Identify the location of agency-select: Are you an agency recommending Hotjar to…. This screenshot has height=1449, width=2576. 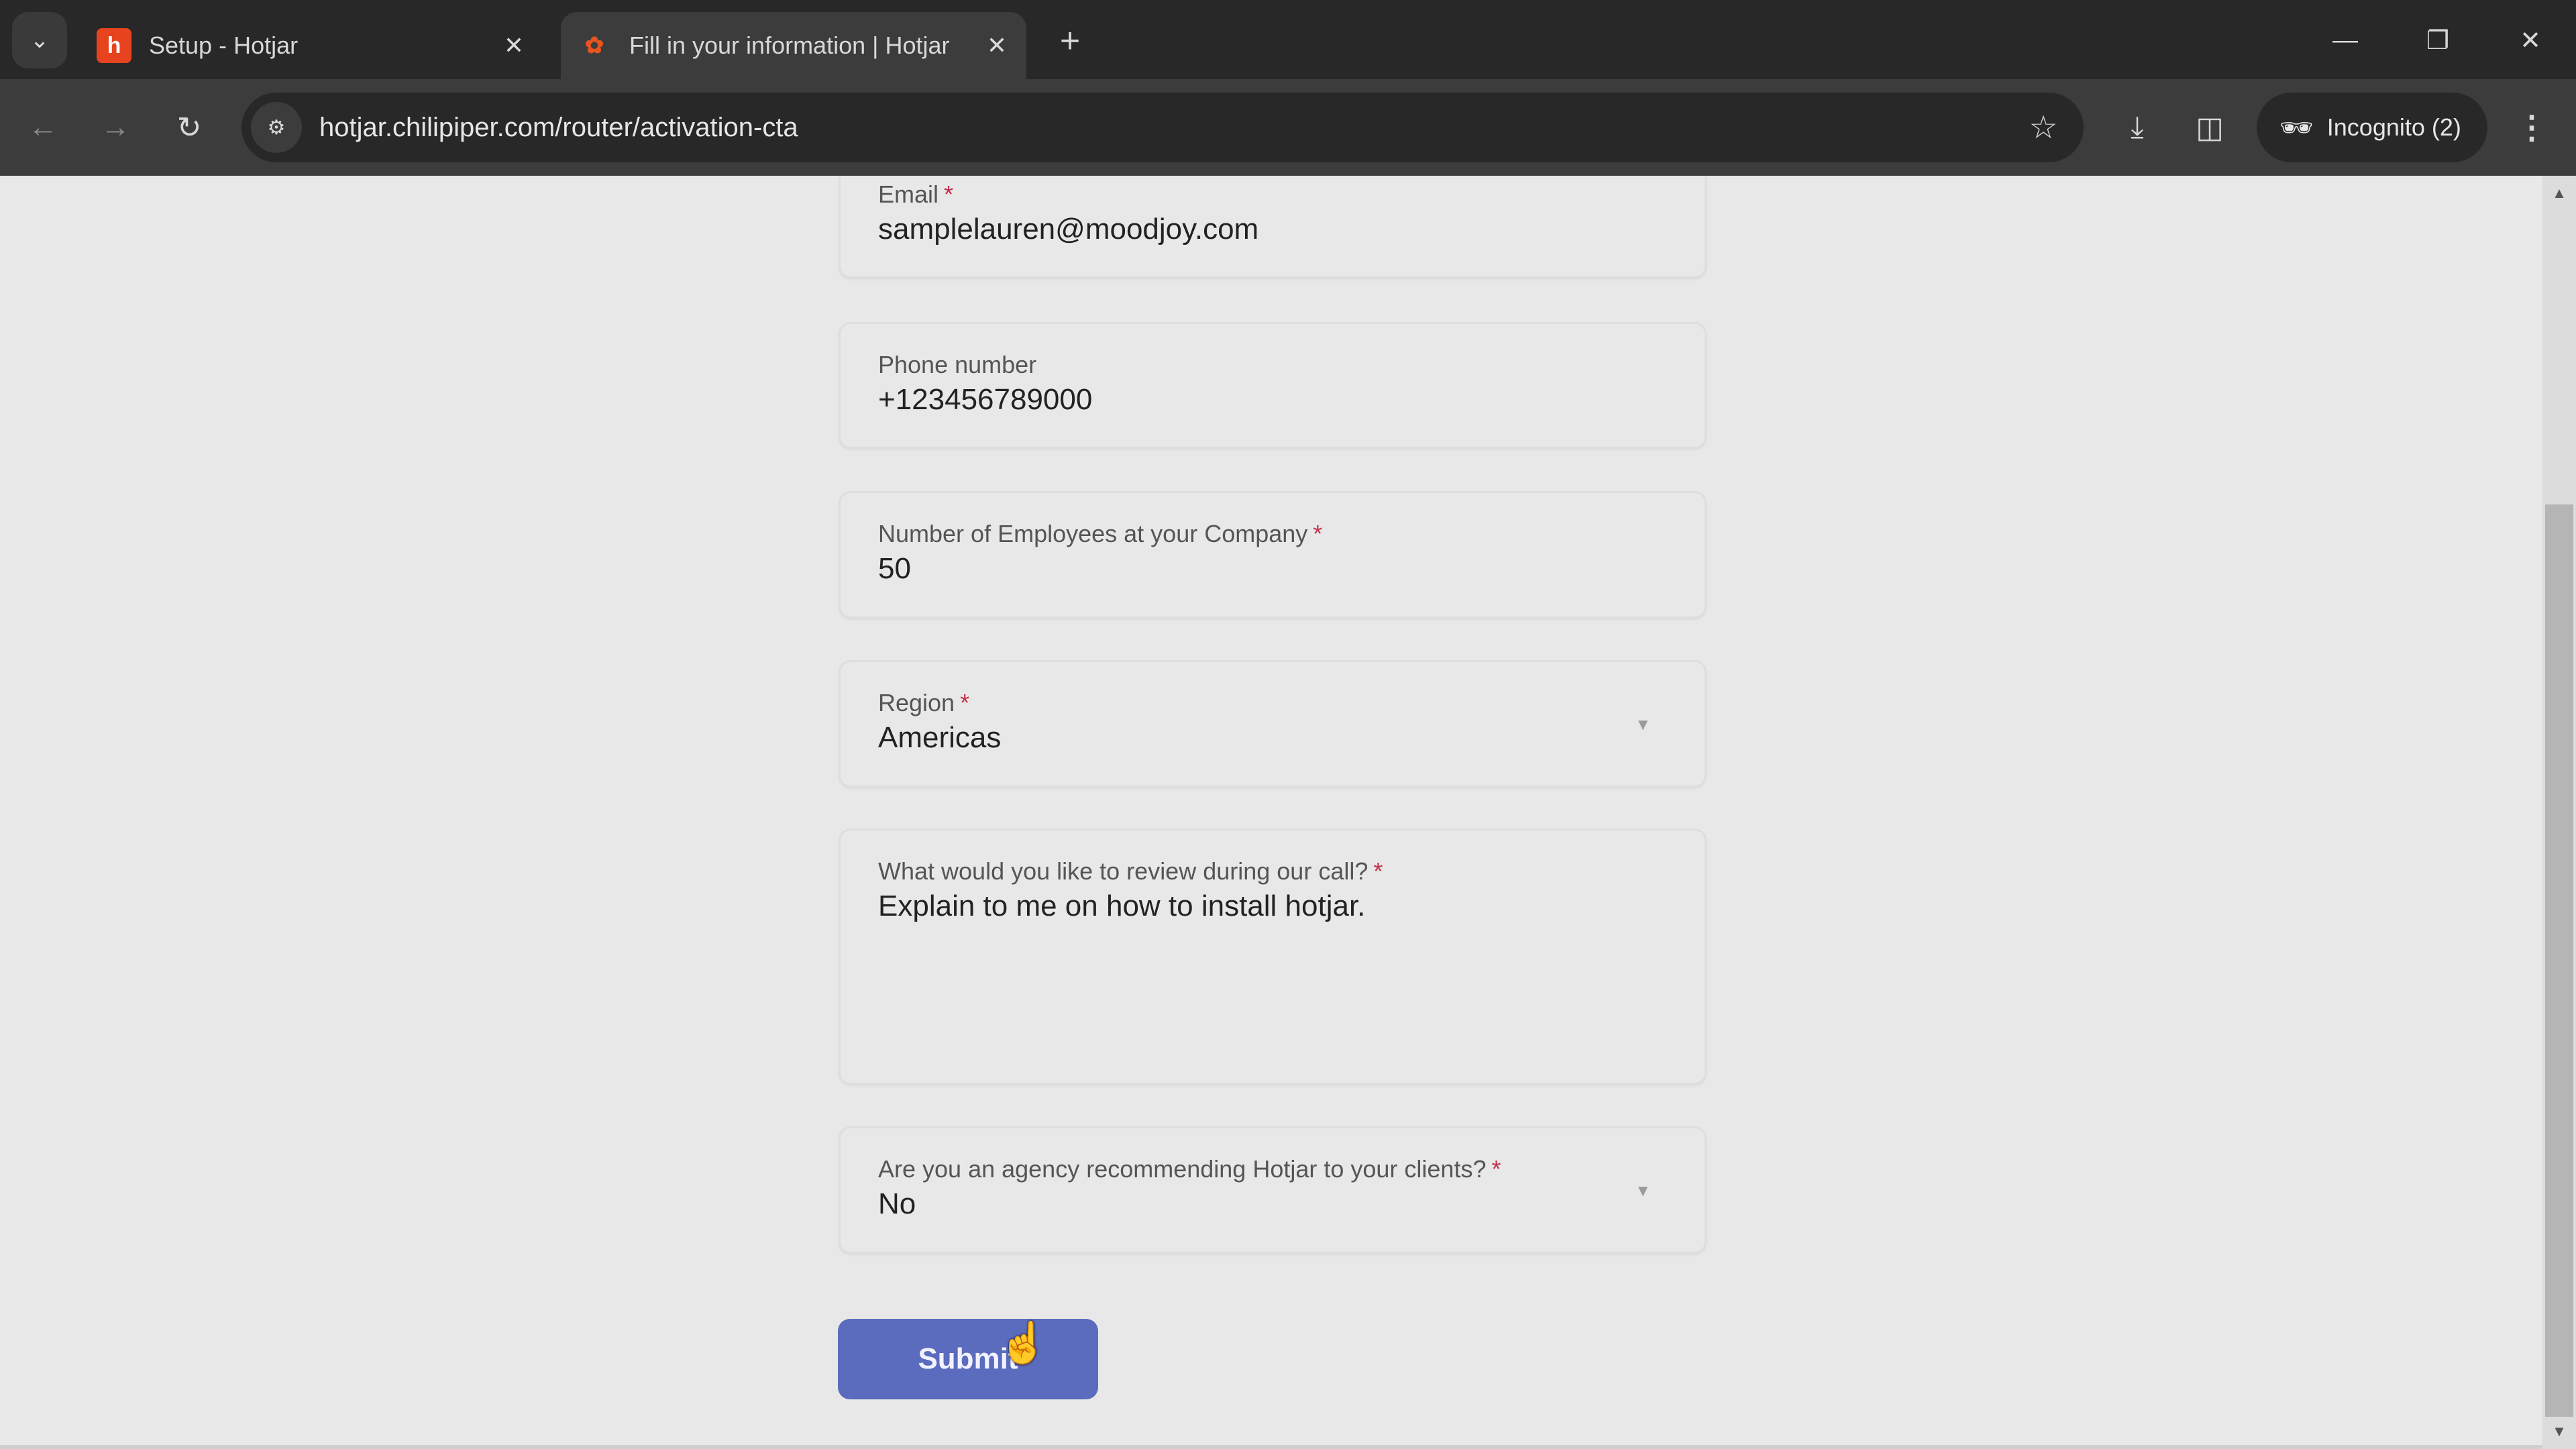
(1273, 1190).